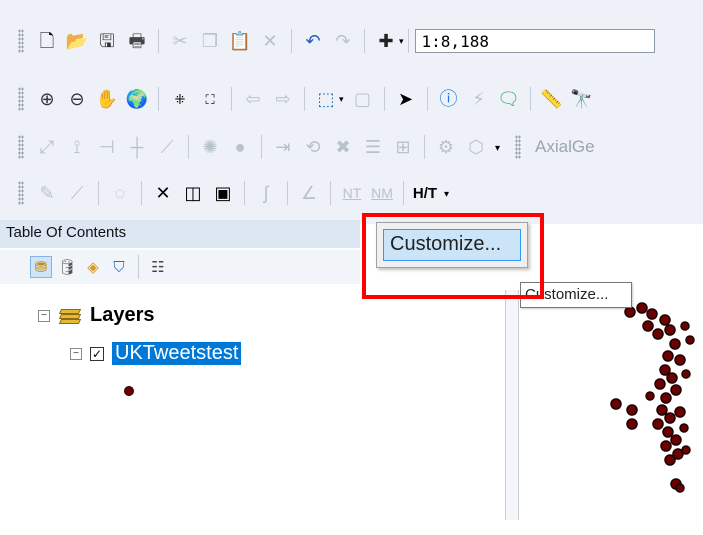 The image size is (703, 535). Describe the element at coordinates (266, 193) in the screenshot. I see `curve-icon: ʃ` at that location.